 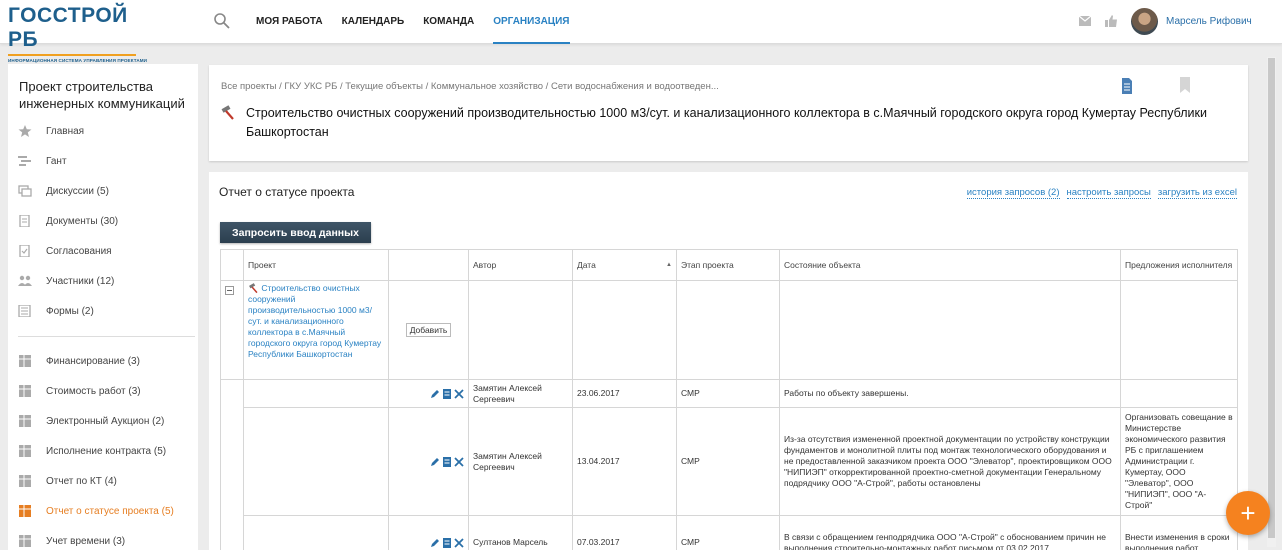 I want to click on col-project: Проект, so click(x=316, y=265).